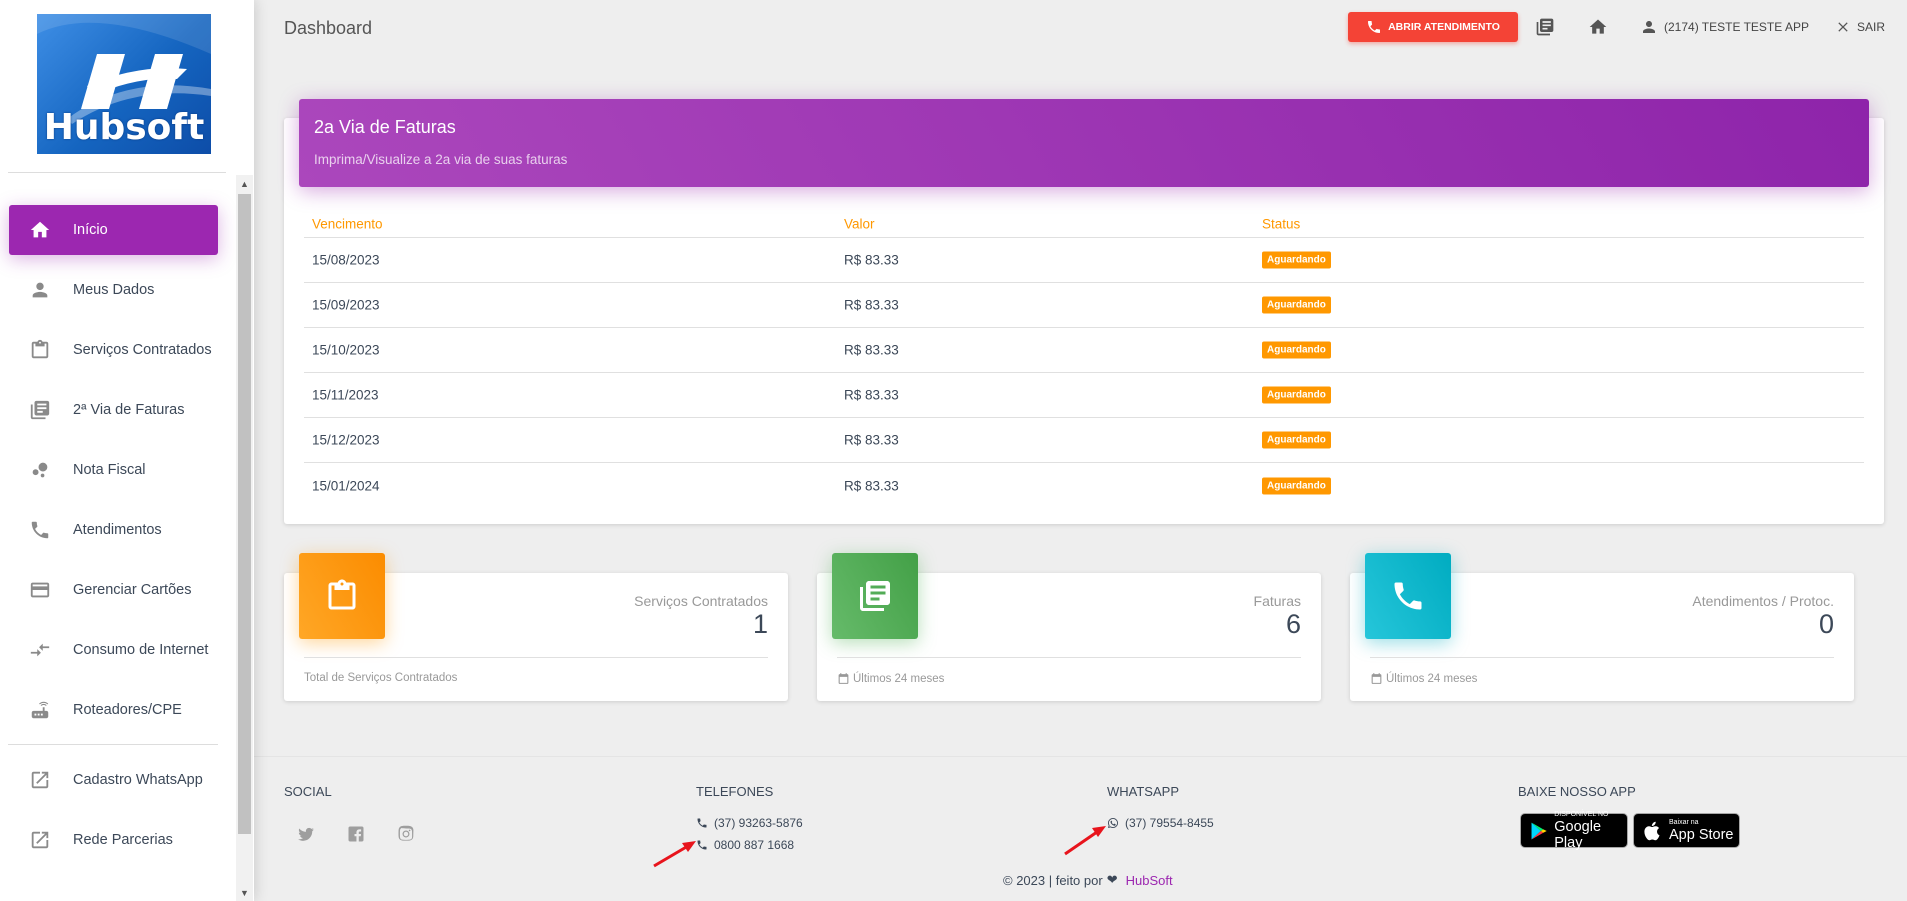  I want to click on sidebar-item-consumo: Consumo de Internet, so click(113, 650).